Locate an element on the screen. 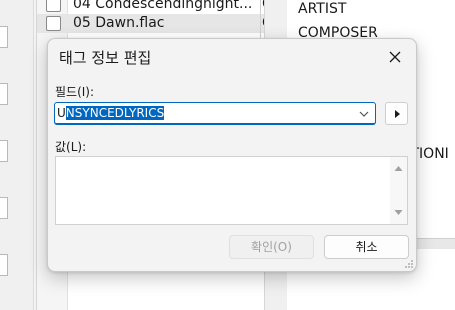  field-value-selected: NSYNCEDLYRICS is located at coordinates (115, 113).